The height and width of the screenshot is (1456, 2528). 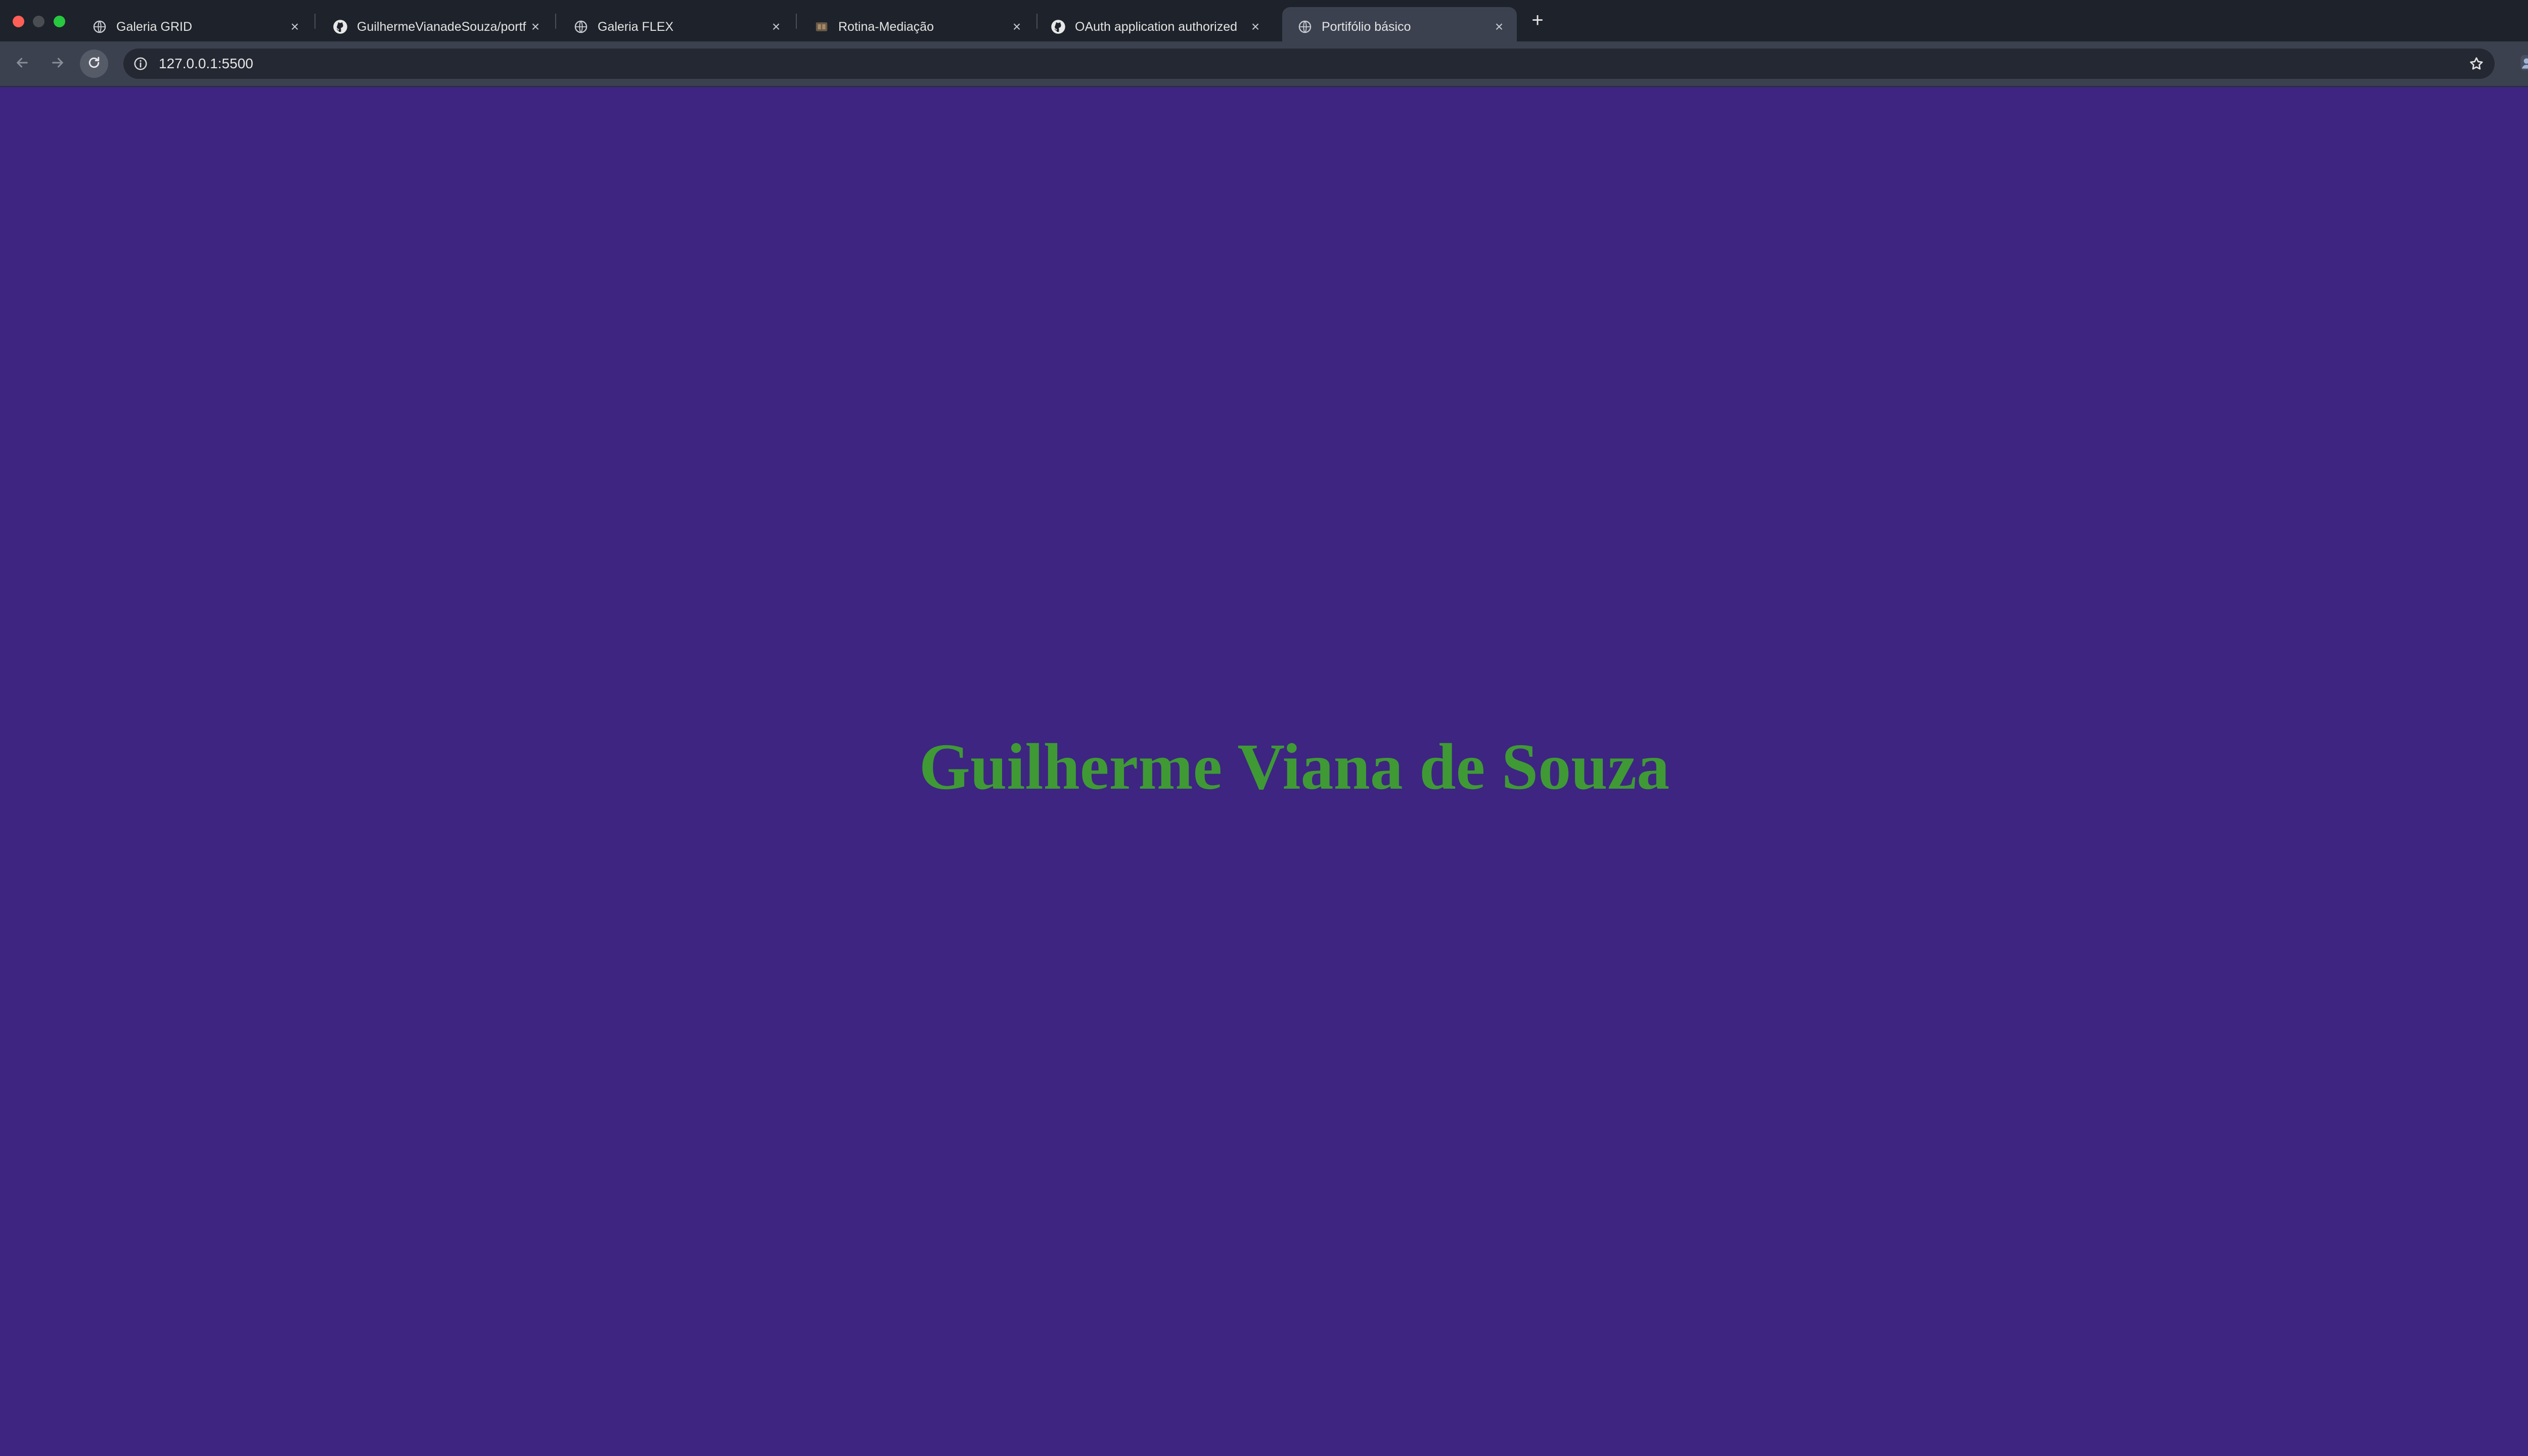 What do you see at coordinates (886, 27) in the screenshot?
I see `tab-label: Rotina-Mediação` at bounding box center [886, 27].